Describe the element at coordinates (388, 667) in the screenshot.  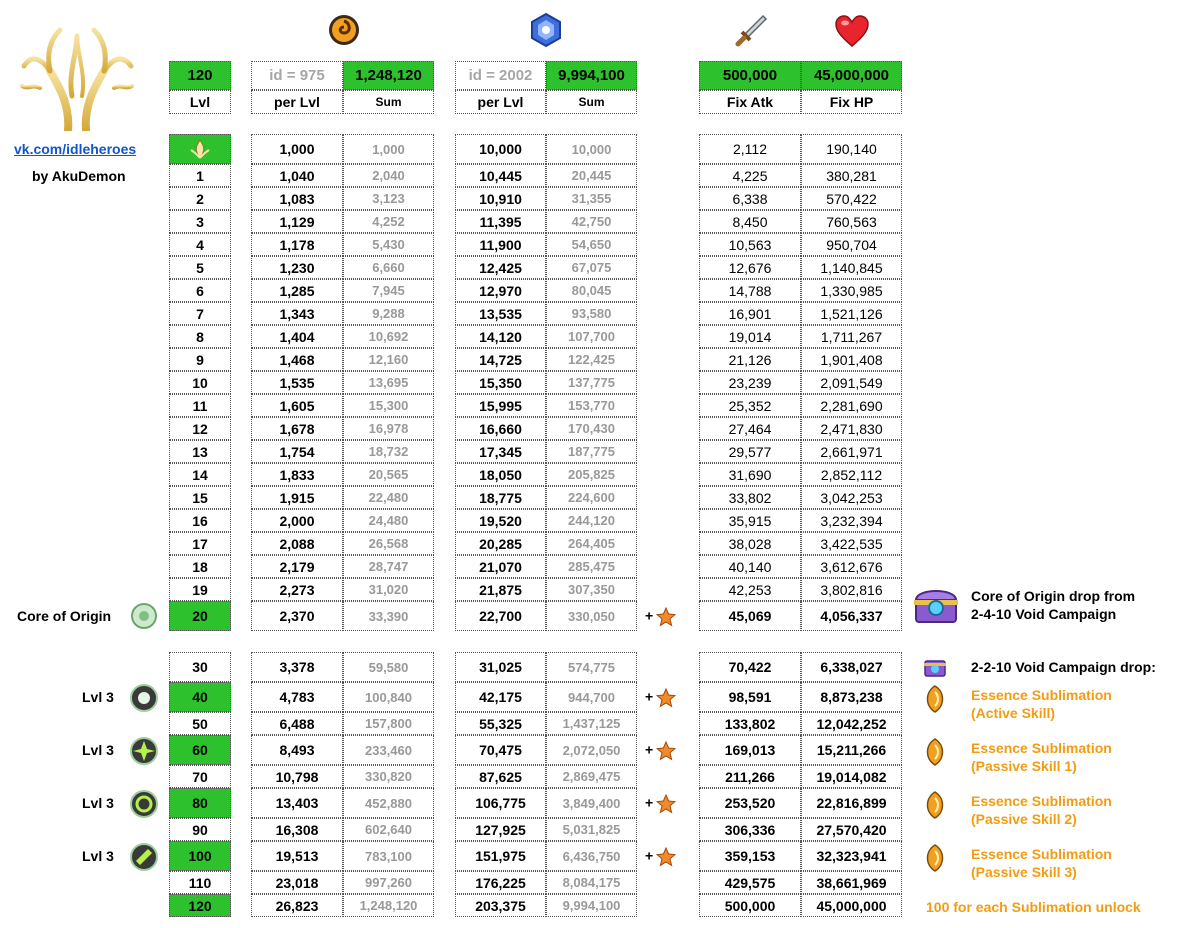
I see `cell-as: 59,580` at that location.